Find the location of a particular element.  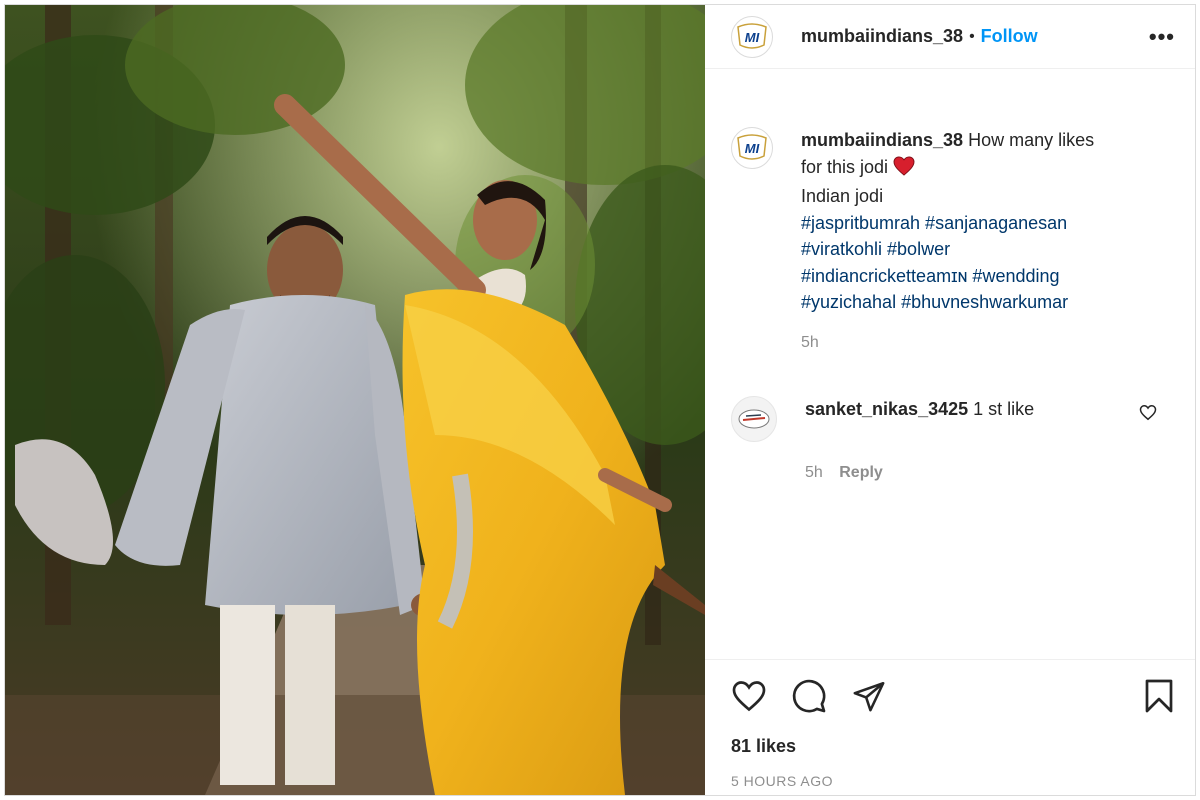

bookmark-icon is located at coordinates (1159, 696).